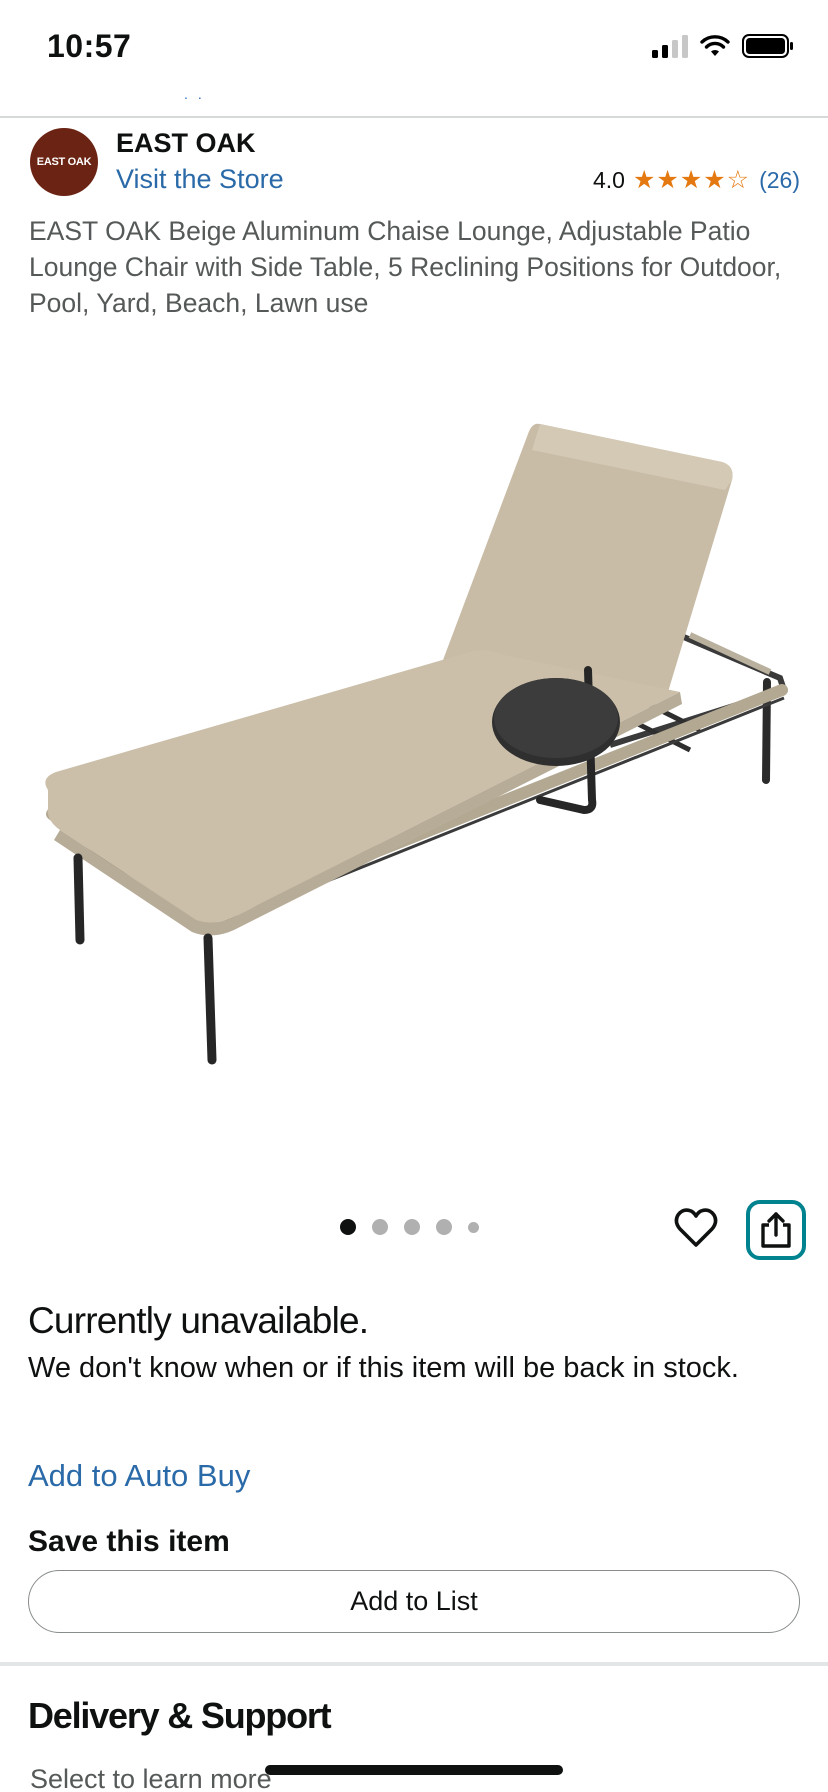  I want to click on status-icons, so click(723, 46).